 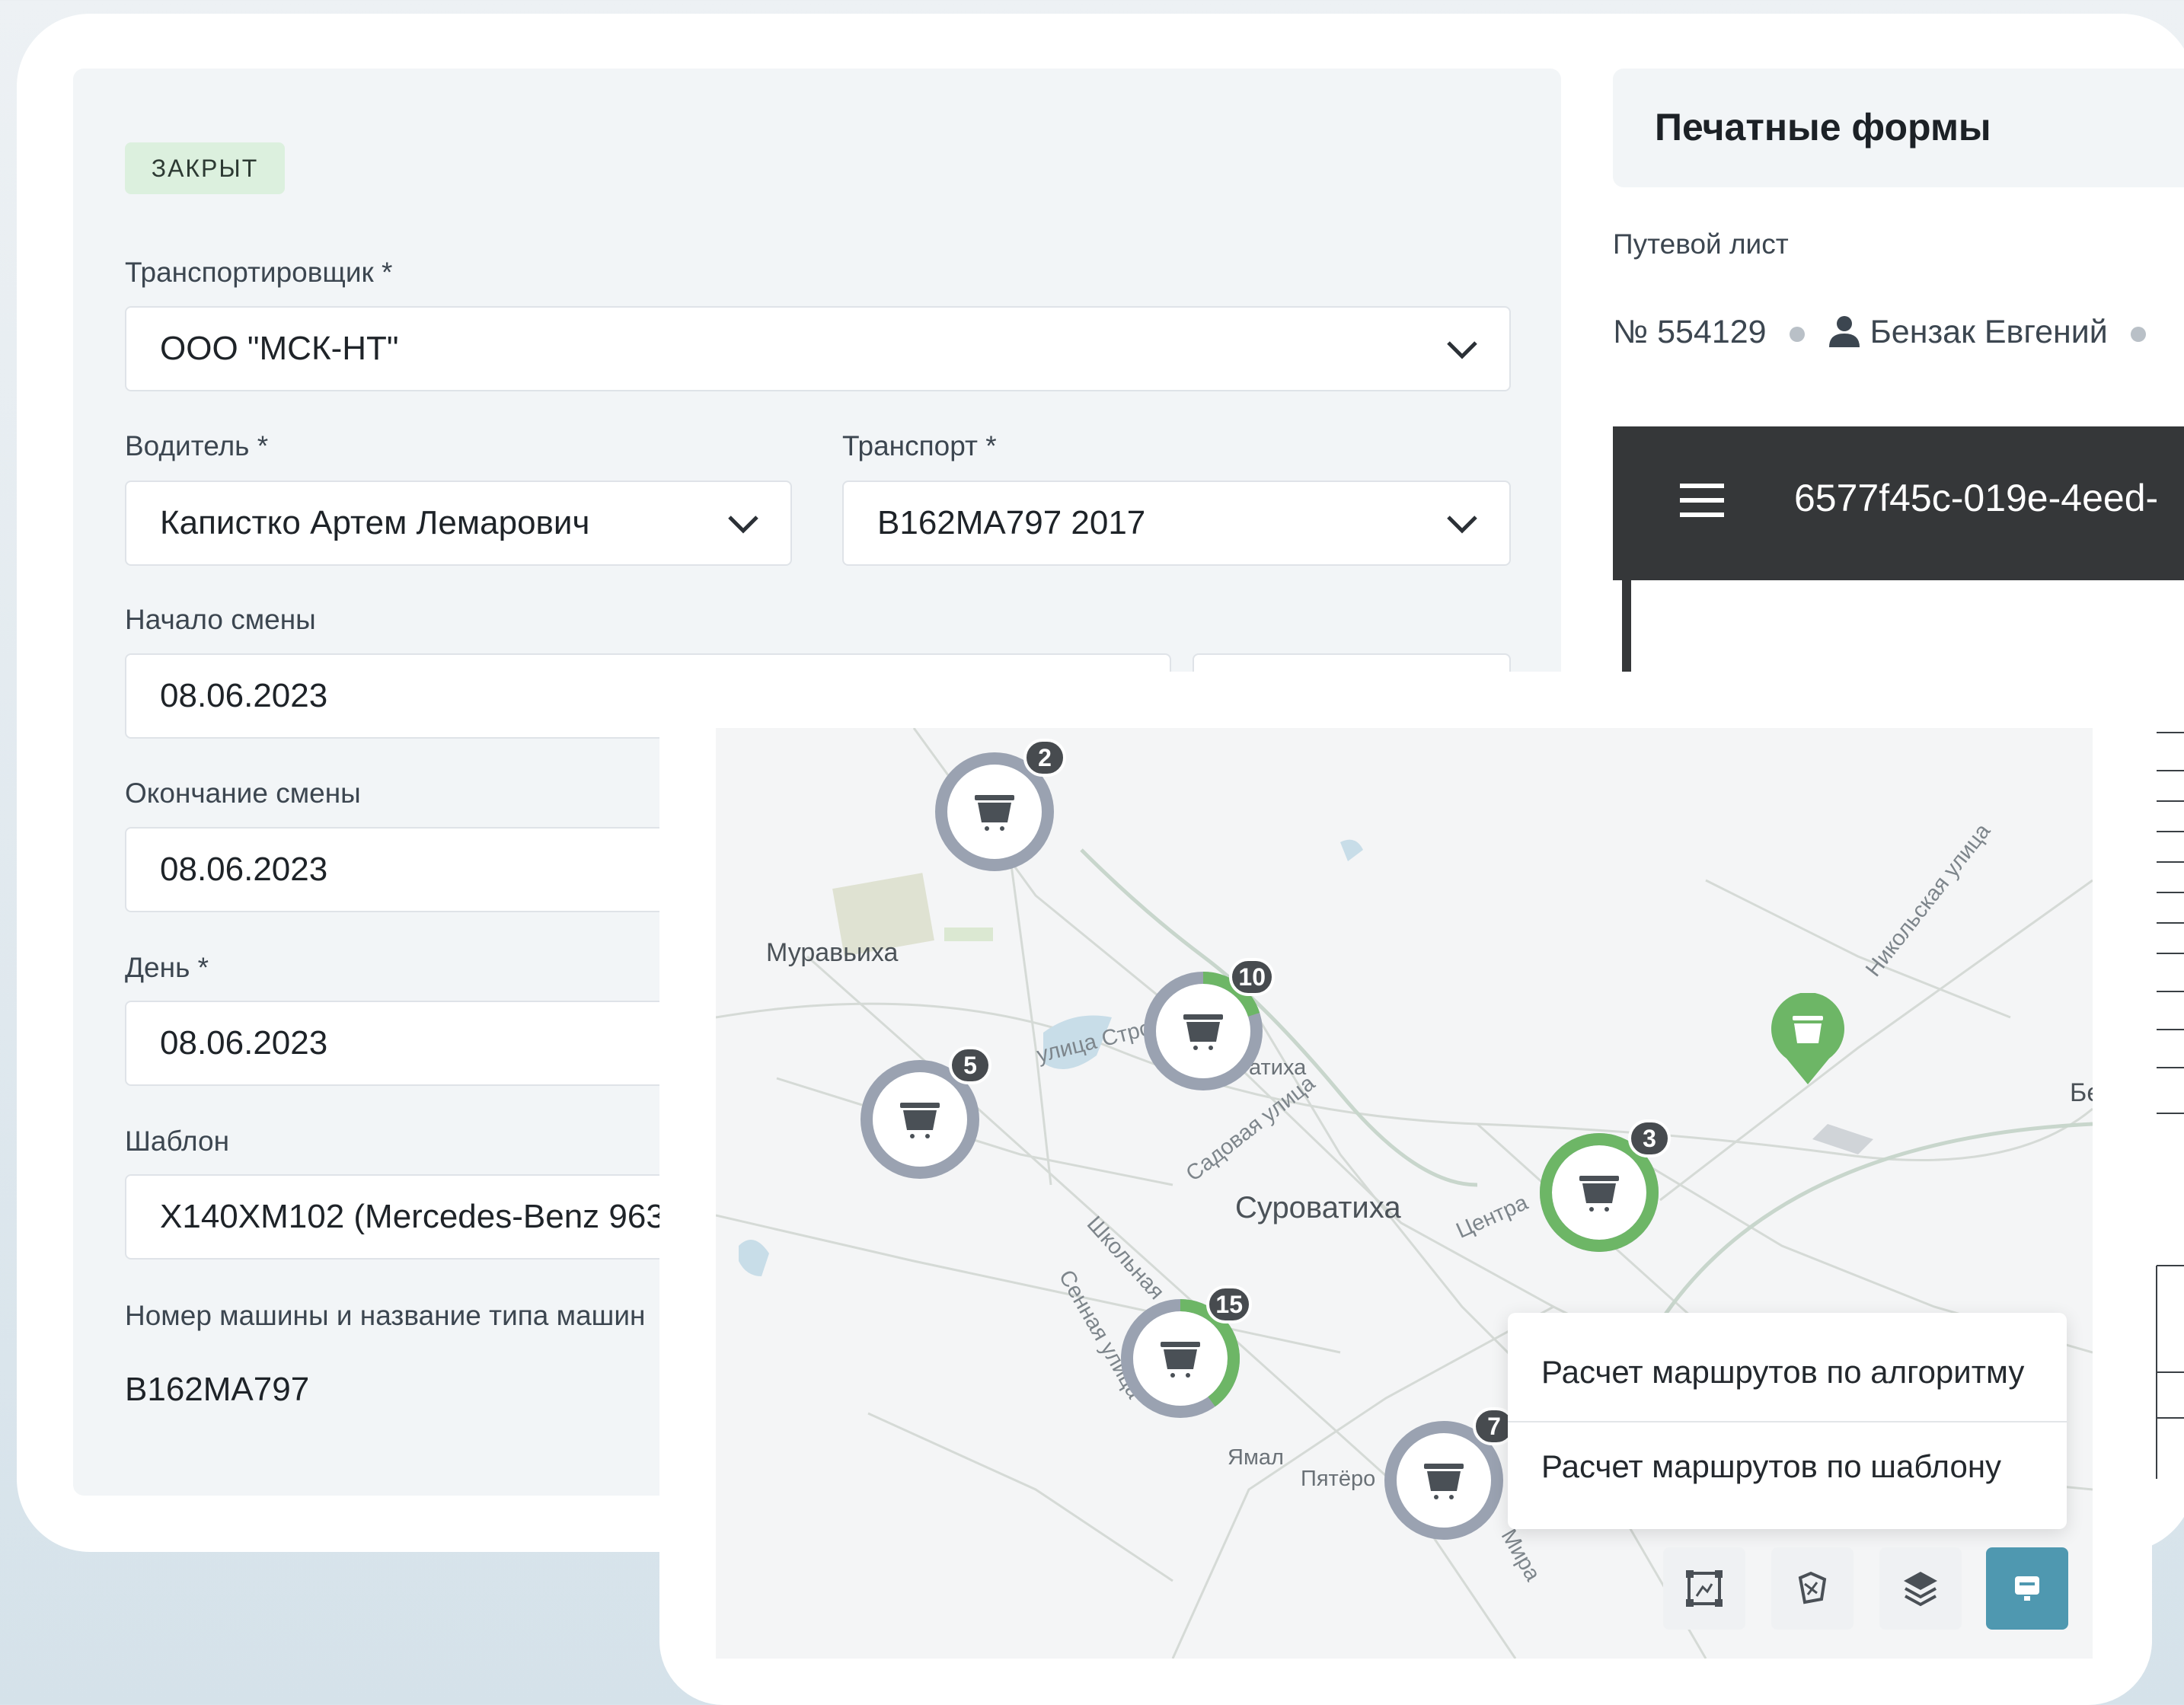 I want to click on carrier-select: ООО "МСК-НТ", so click(x=818, y=348).